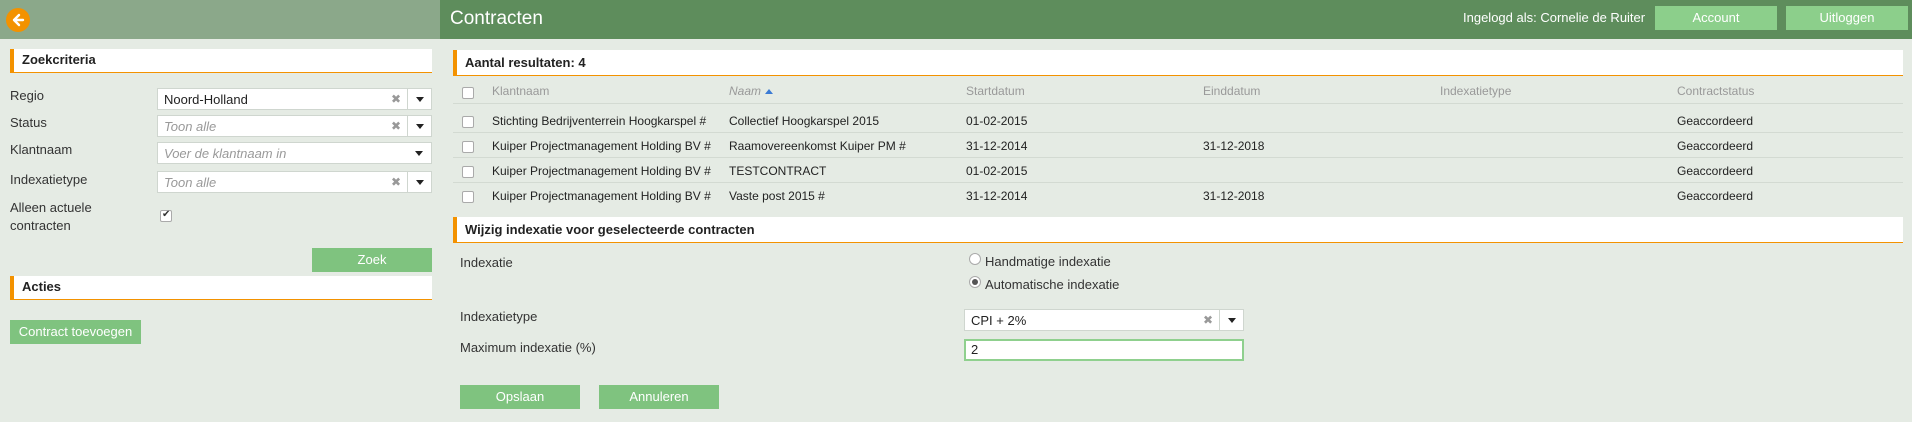 The width and height of the screenshot is (1912, 422). Describe the element at coordinates (1048, 261) in the screenshot. I see `manual-indexation-label: Handmatige indexatie` at that location.